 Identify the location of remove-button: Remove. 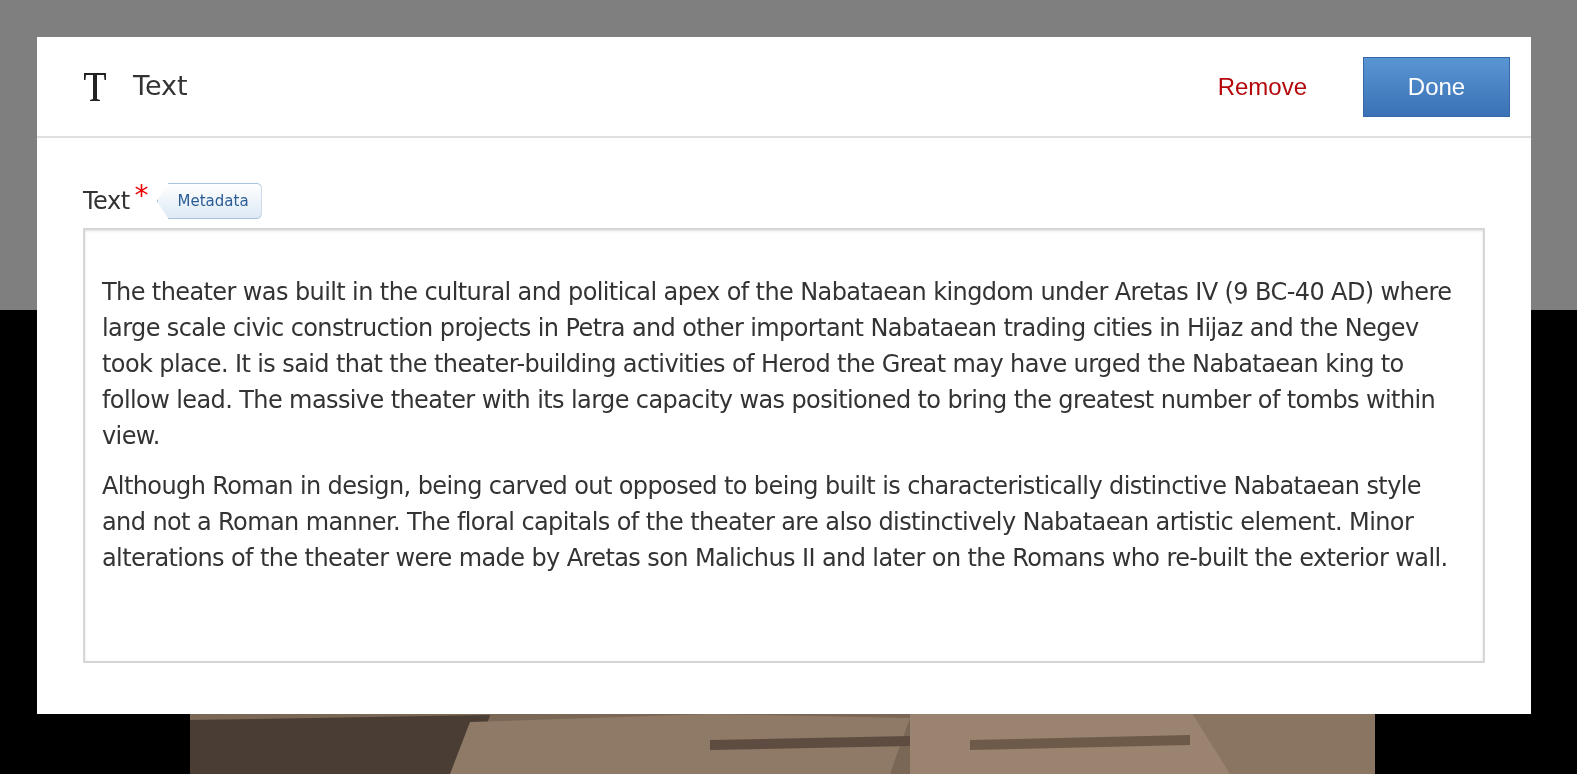
(1262, 86).